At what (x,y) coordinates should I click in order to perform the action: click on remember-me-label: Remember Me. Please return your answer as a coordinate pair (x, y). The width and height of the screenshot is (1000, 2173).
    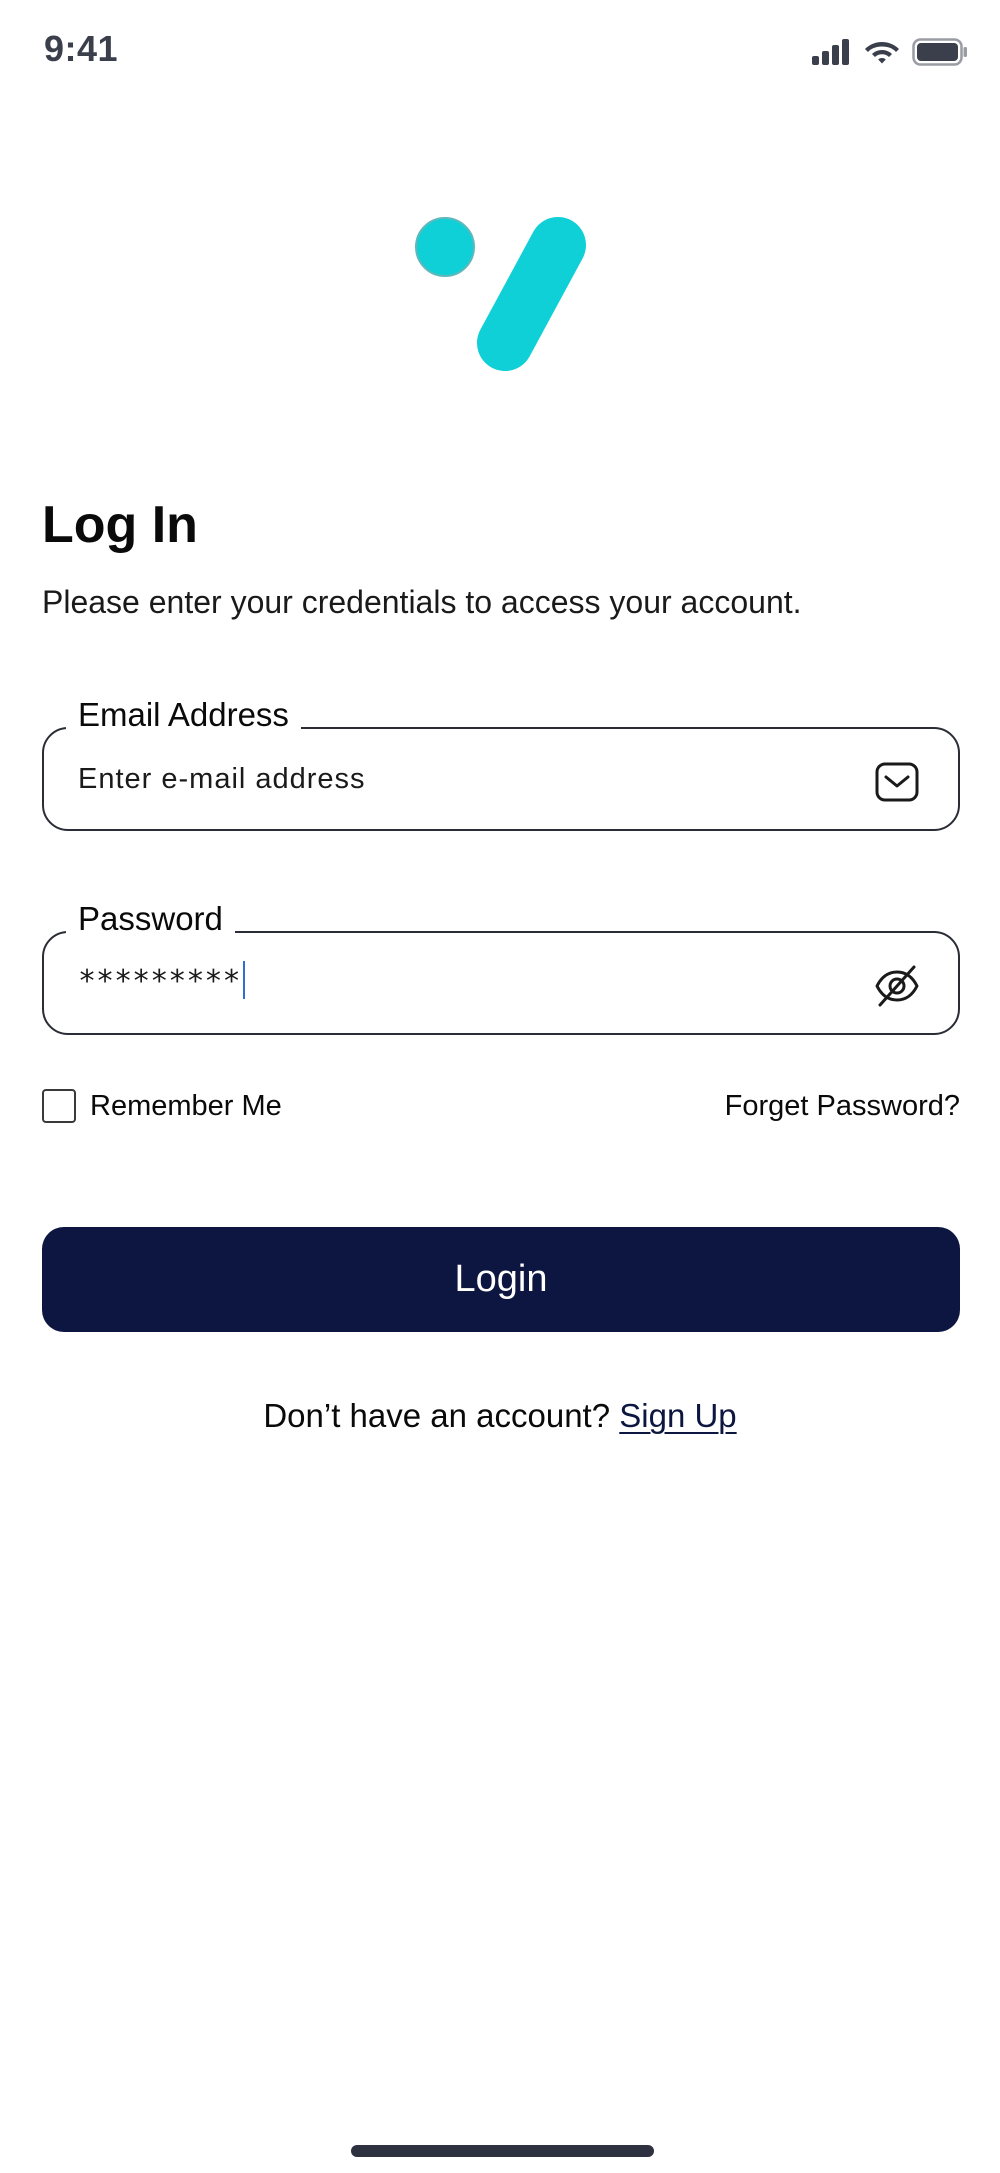
    Looking at the image, I should click on (186, 1106).